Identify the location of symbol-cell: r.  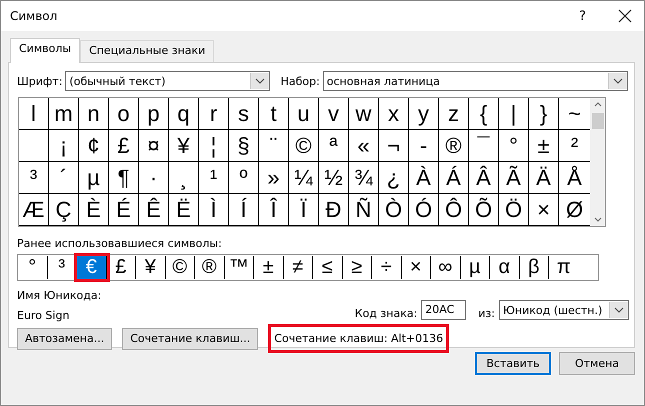
(214, 113).